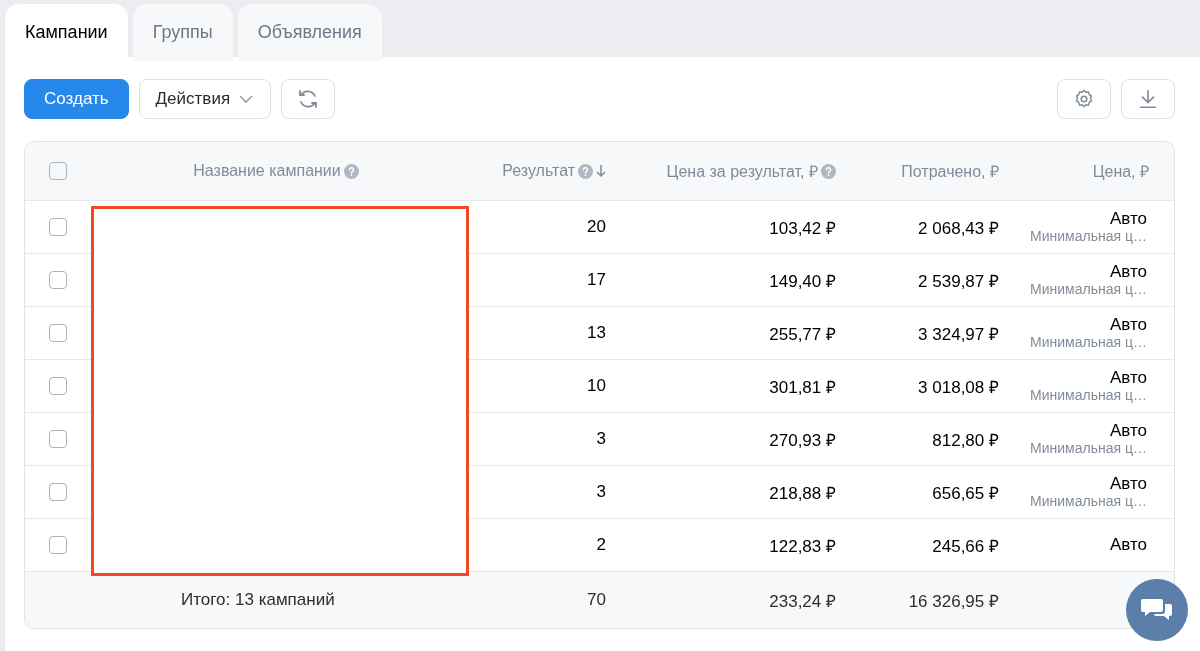  Describe the element at coordinates (596, 227) in the screenshot. I see `table-cell: 20` at that location.